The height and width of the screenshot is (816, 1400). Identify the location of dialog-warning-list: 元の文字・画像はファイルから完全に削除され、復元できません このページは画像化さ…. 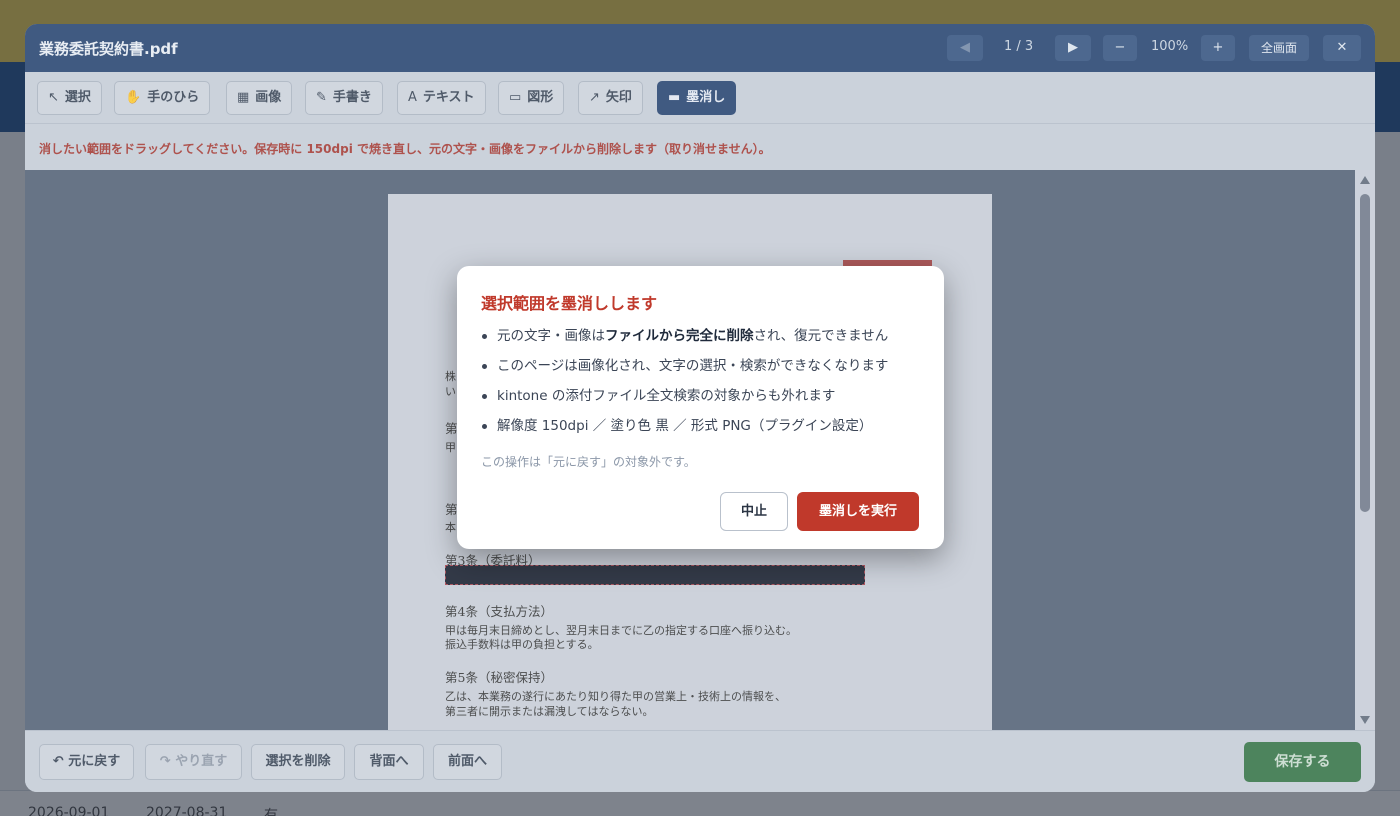
(684, 386).